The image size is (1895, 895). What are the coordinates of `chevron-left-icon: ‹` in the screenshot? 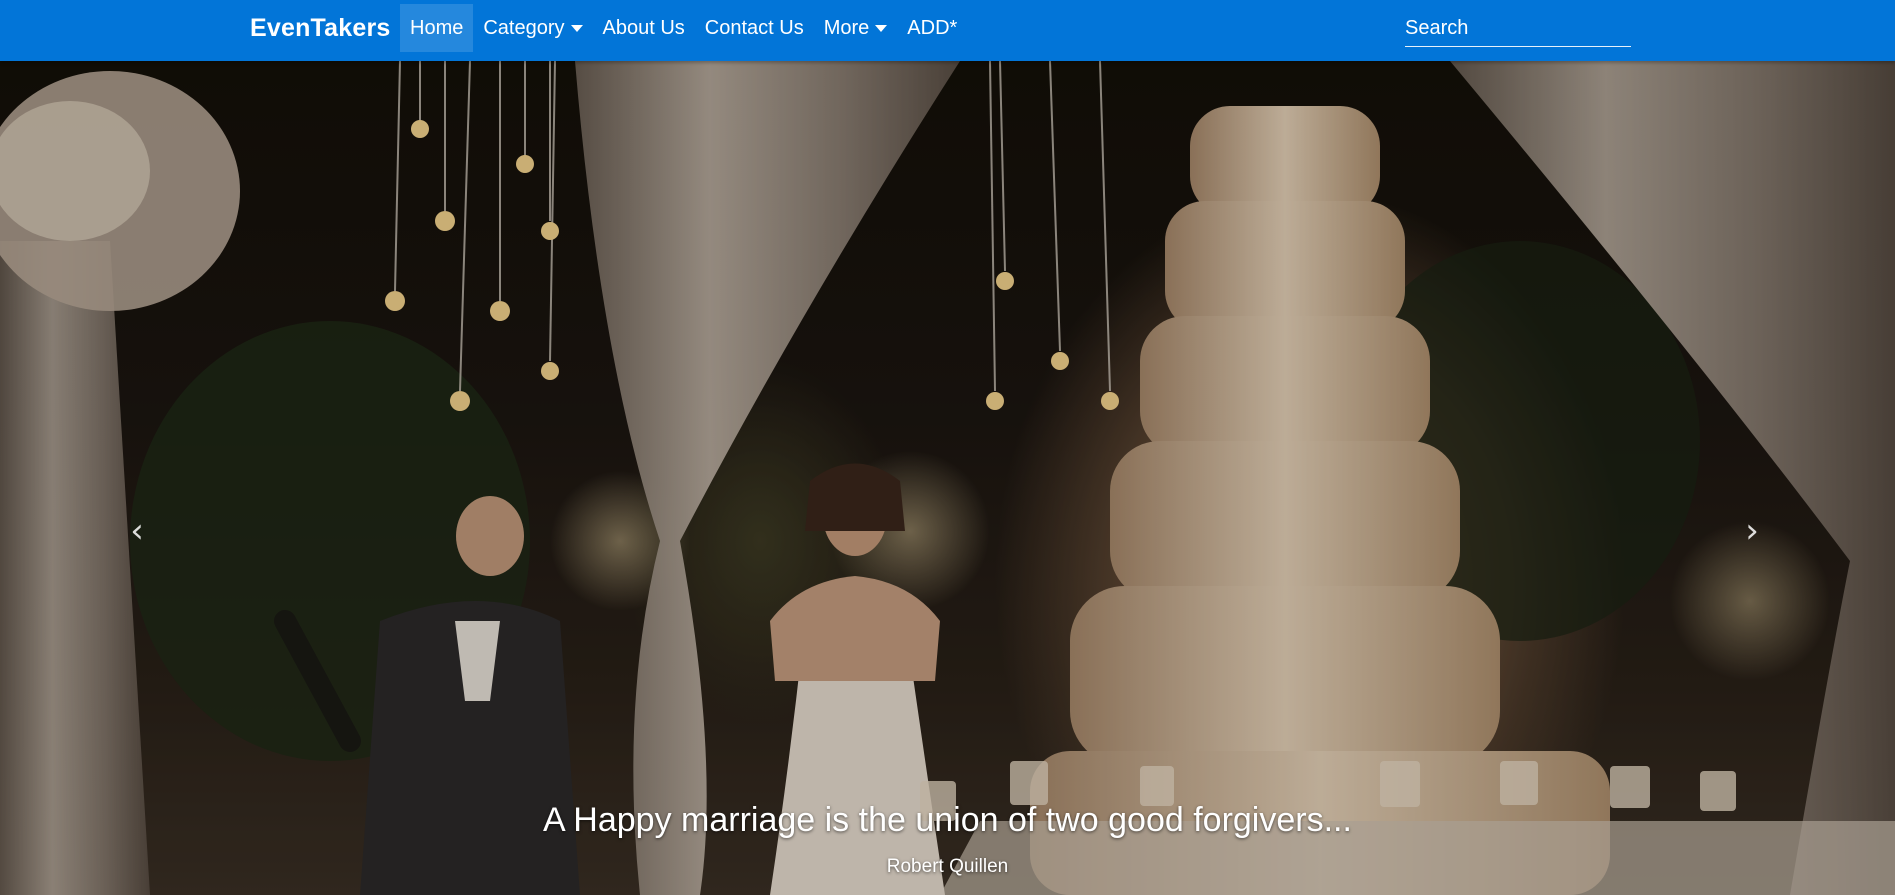 It's located at (137, 531).